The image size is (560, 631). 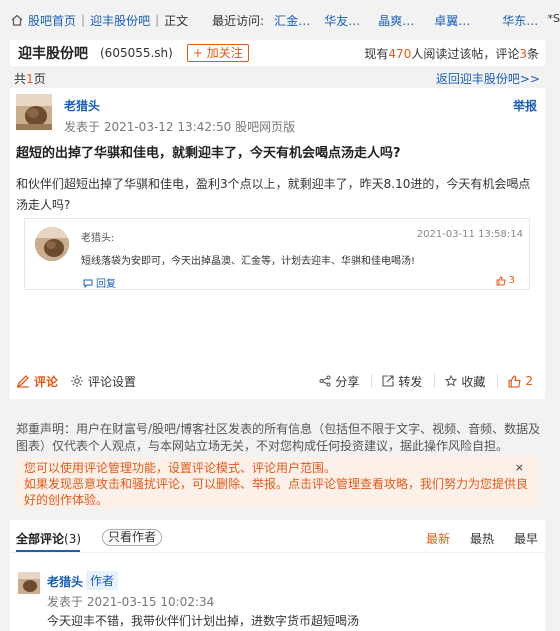 I want to click on favorite-button: 收藏, so click(x=465, y=381).